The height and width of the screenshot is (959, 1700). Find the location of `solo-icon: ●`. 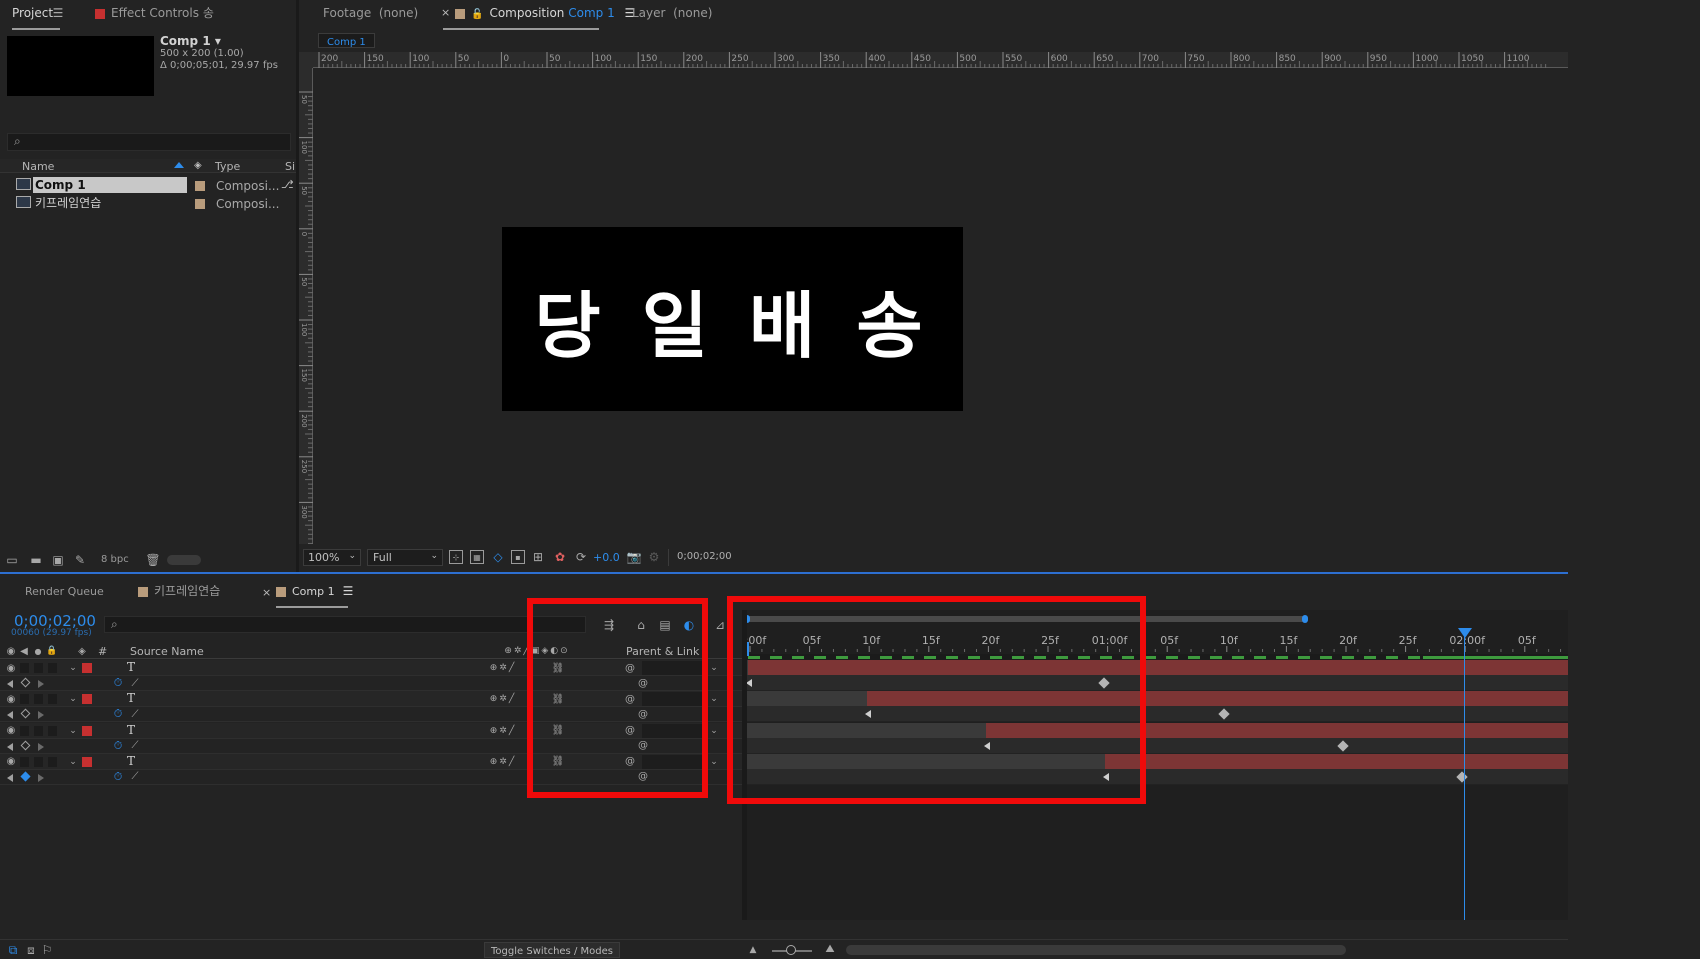

solo-icon: ● is located at coordinates (38, 651).